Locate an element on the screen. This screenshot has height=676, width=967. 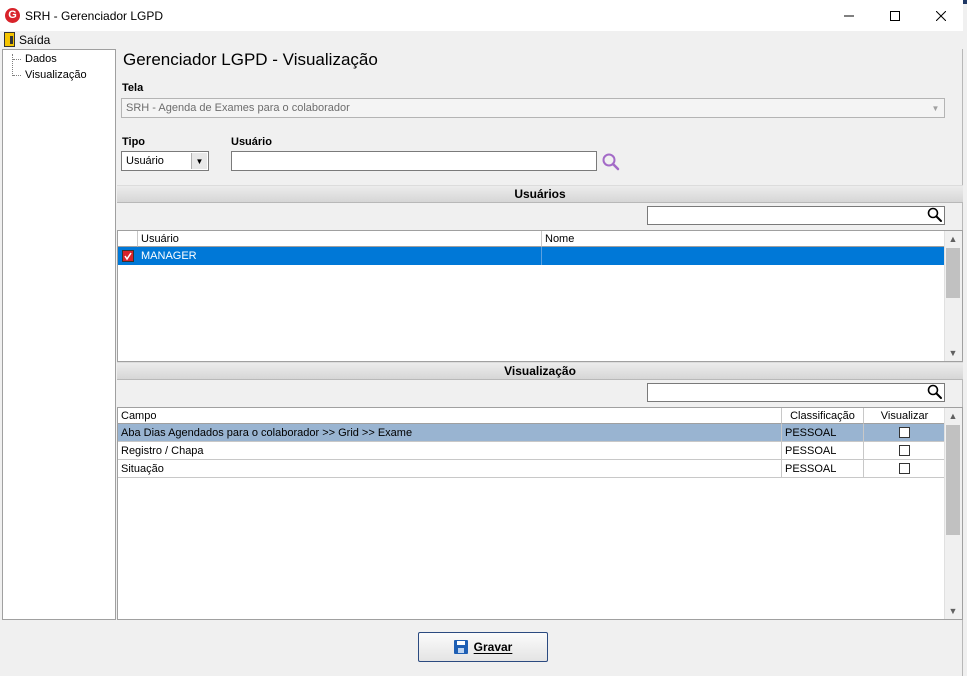
title-bar: G SRH - Gerenciador LGPD is located at coordinates (481, 15).